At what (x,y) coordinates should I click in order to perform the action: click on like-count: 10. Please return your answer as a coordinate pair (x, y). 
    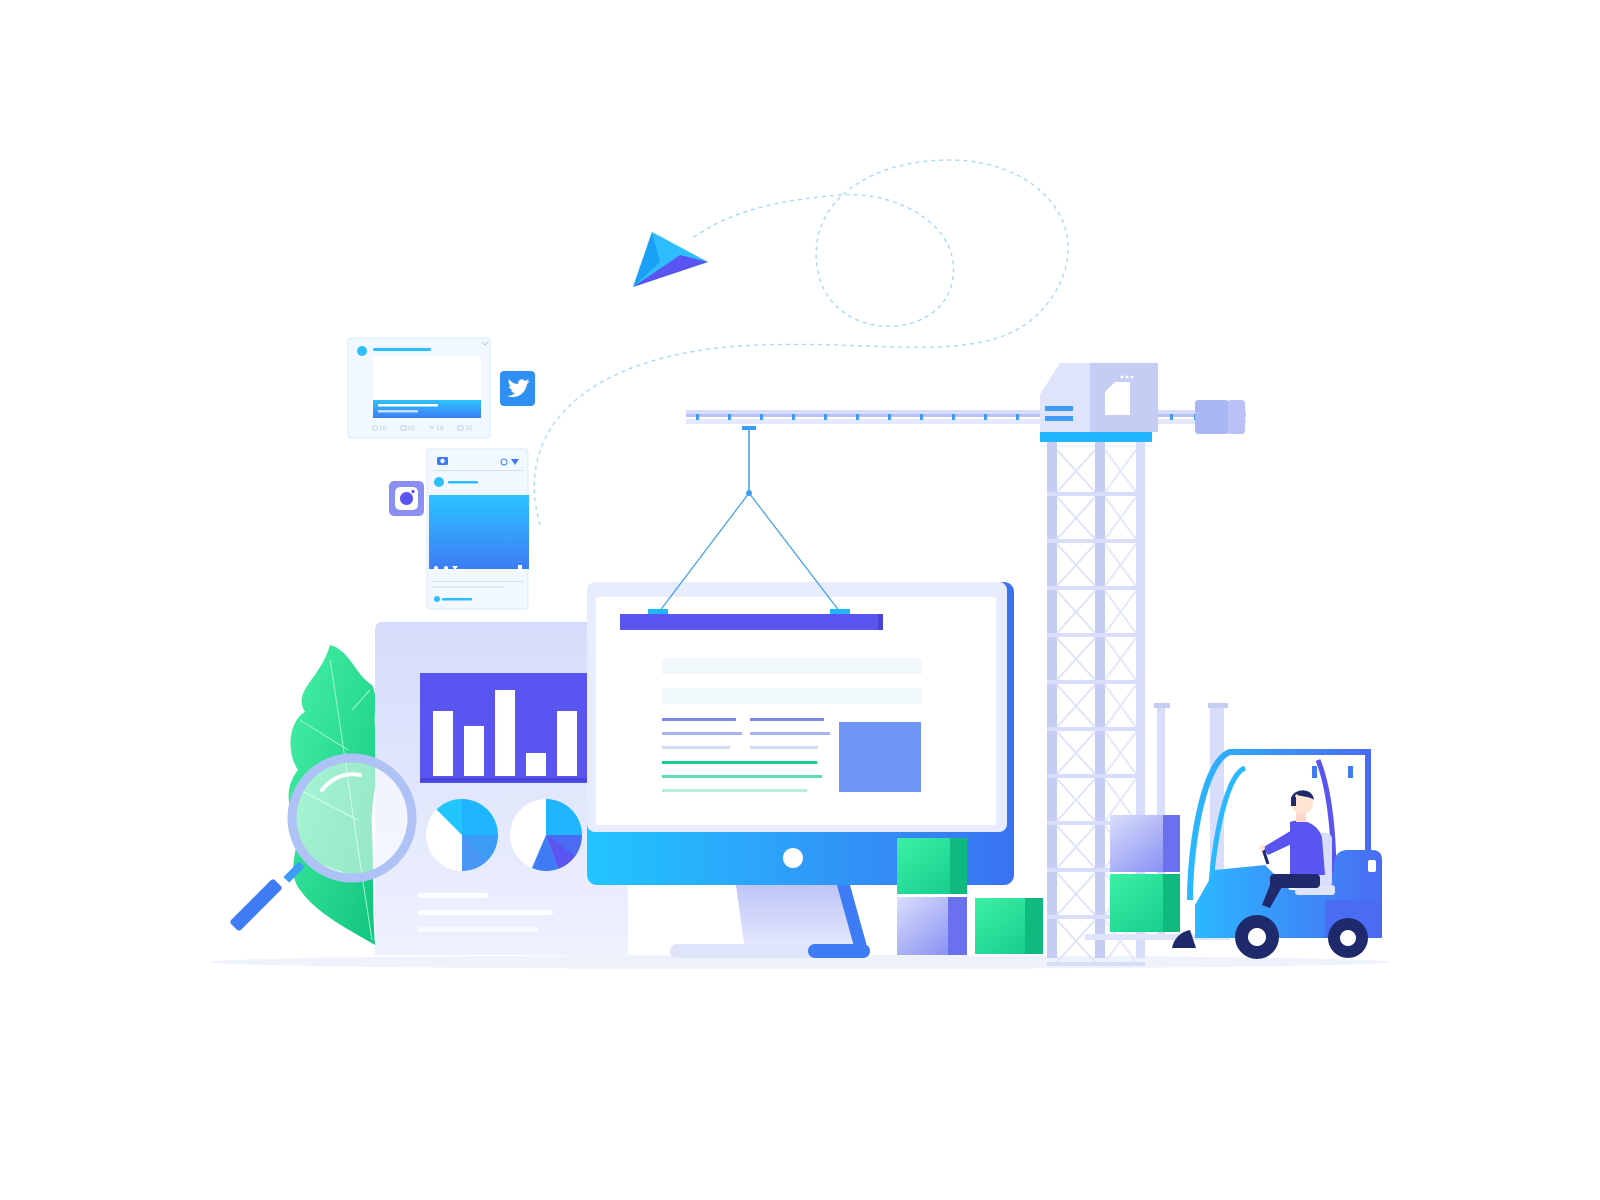
    Looking at the image, I should click on (440, 428).